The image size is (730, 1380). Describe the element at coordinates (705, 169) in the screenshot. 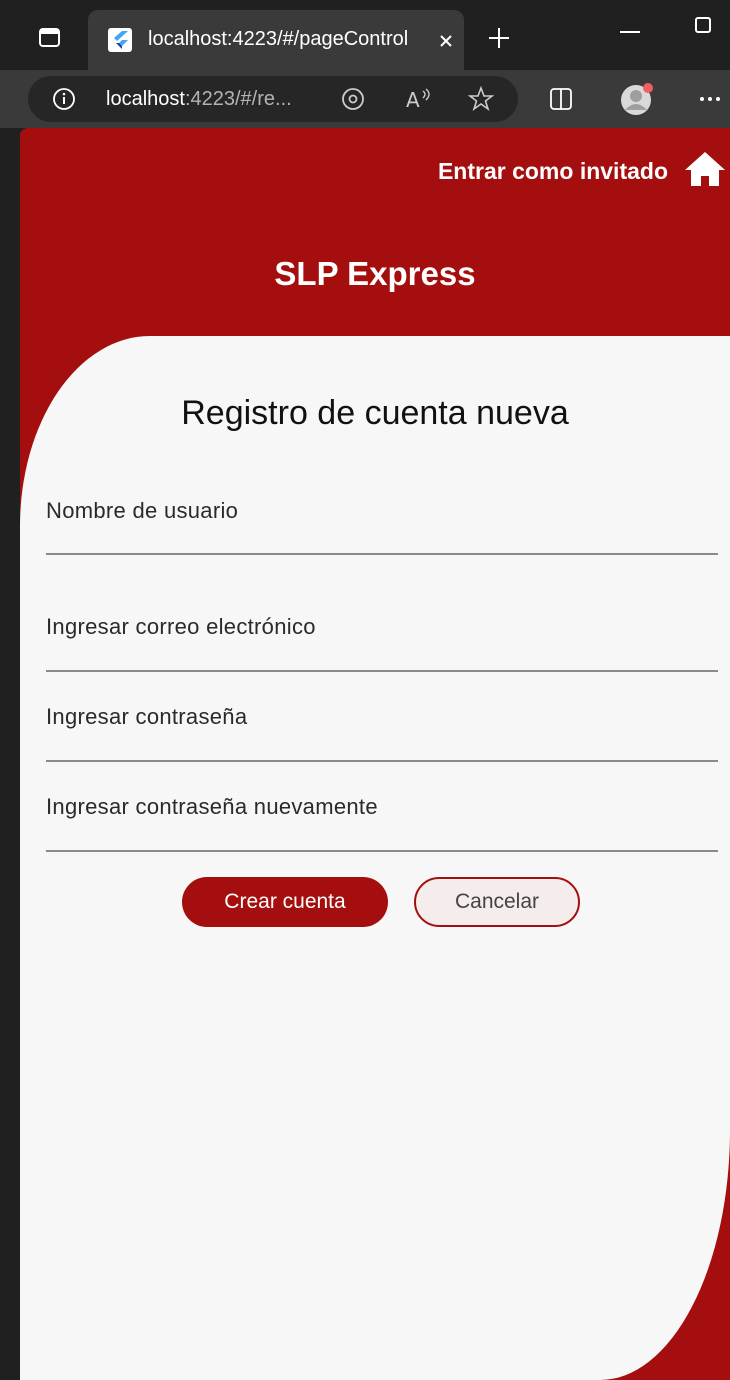

I see `home-icon` at that location.